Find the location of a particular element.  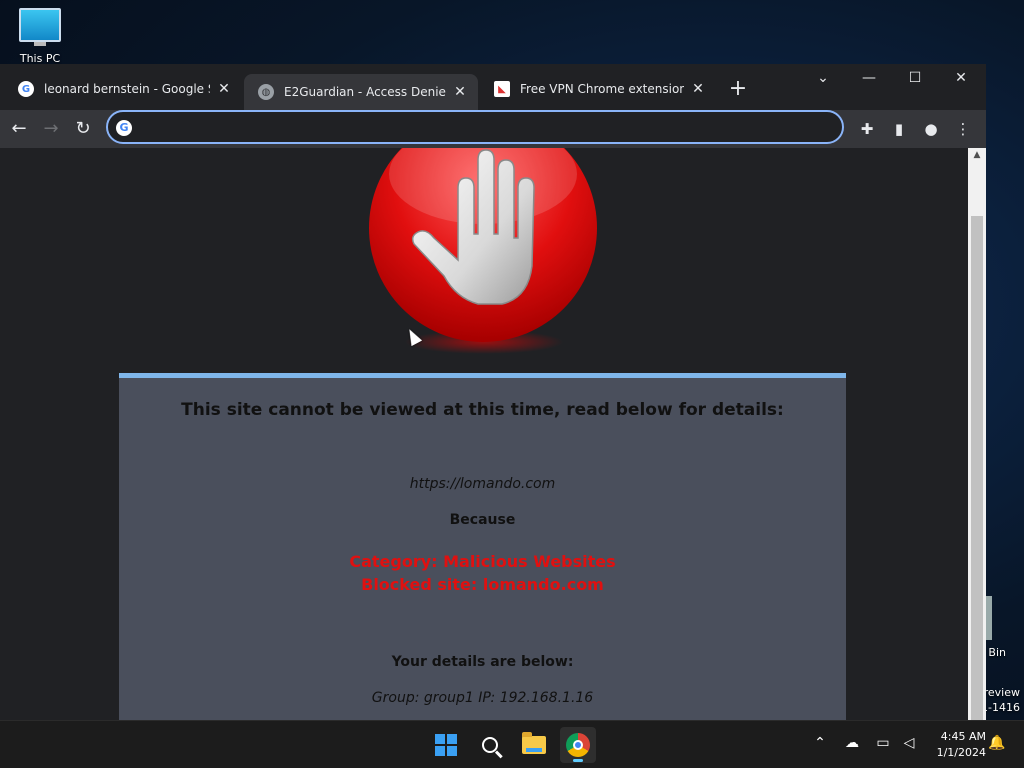

network-icon: ▭ is located at coordinates (883, 743).